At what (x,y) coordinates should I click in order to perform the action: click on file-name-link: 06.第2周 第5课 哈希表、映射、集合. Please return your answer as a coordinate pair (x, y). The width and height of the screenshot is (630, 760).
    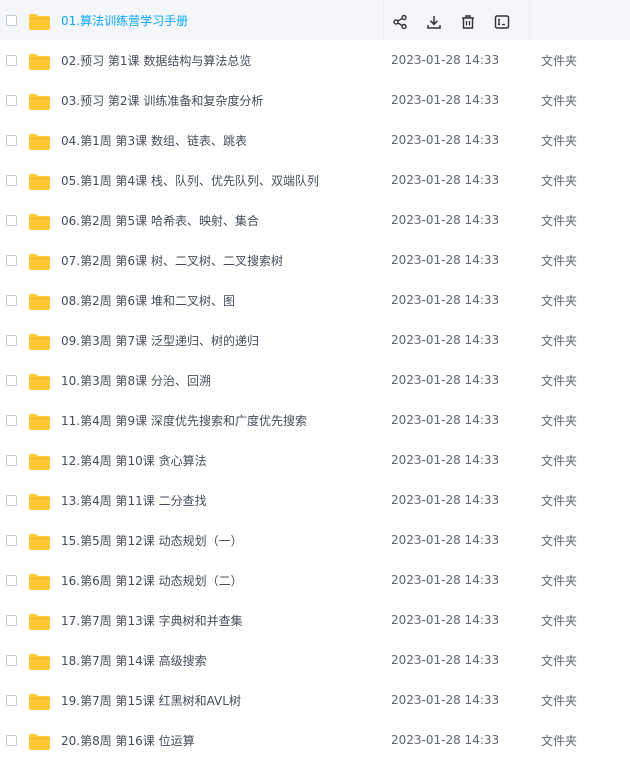
    Looking at the image, I should click on (160, 220).